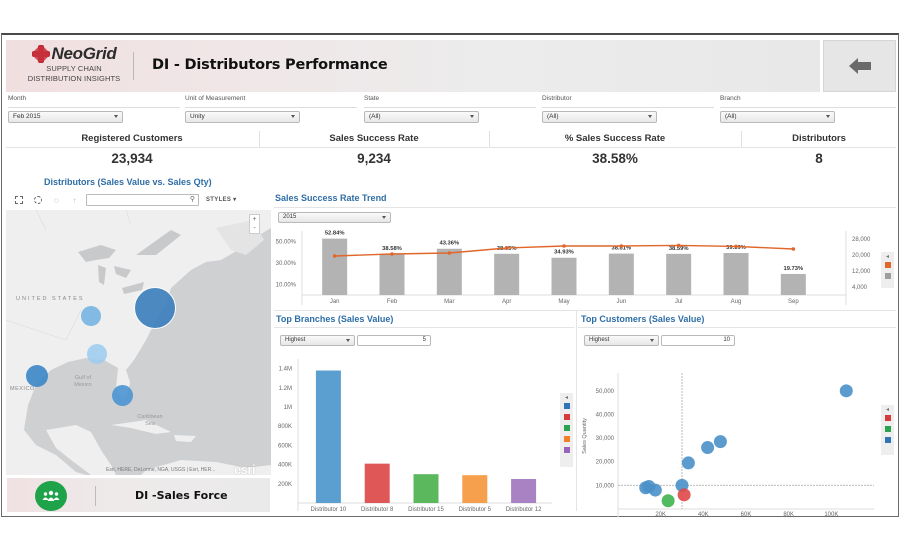 Image resolution: width=900 pixels, height=550 pixels. I want to click on x-tick-label: 80K, so click(788, 514).